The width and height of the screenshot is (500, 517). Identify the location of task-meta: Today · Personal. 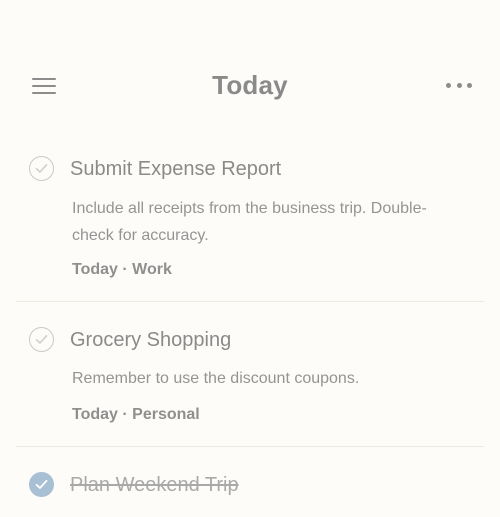
(136, 414).